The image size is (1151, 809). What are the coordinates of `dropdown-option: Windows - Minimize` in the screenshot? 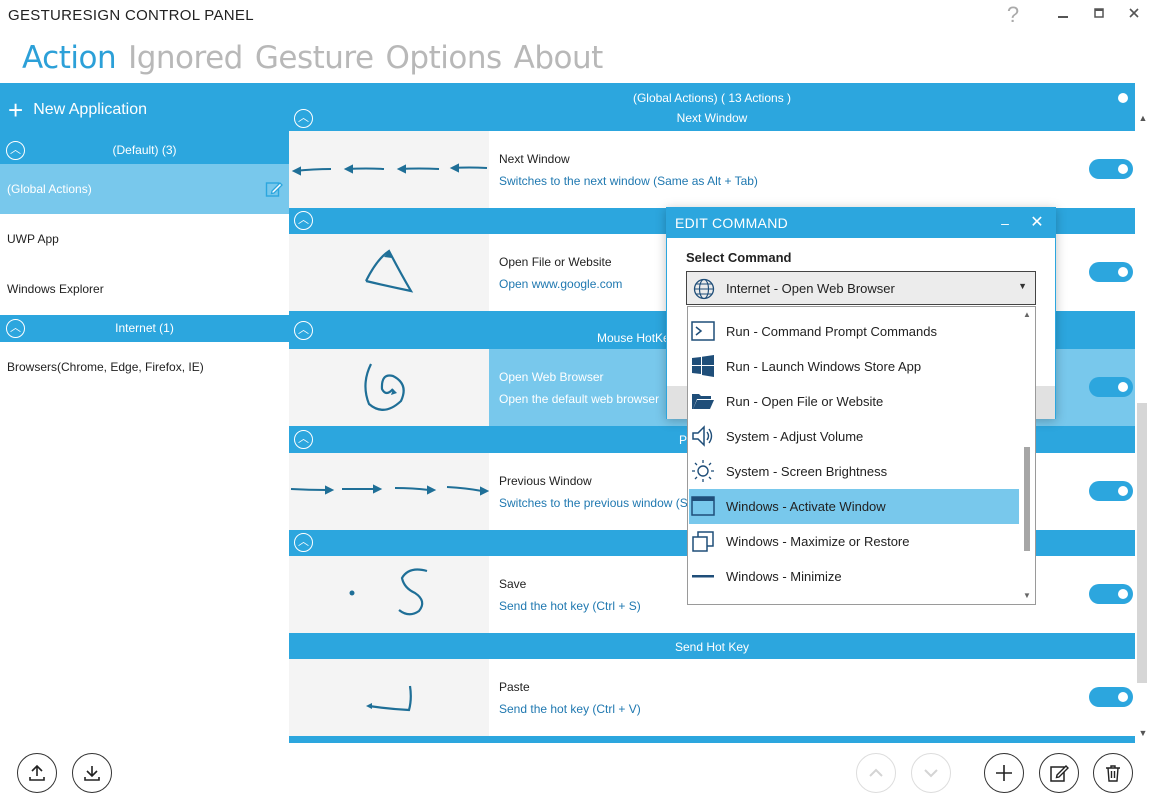 It's located at (854, 576).